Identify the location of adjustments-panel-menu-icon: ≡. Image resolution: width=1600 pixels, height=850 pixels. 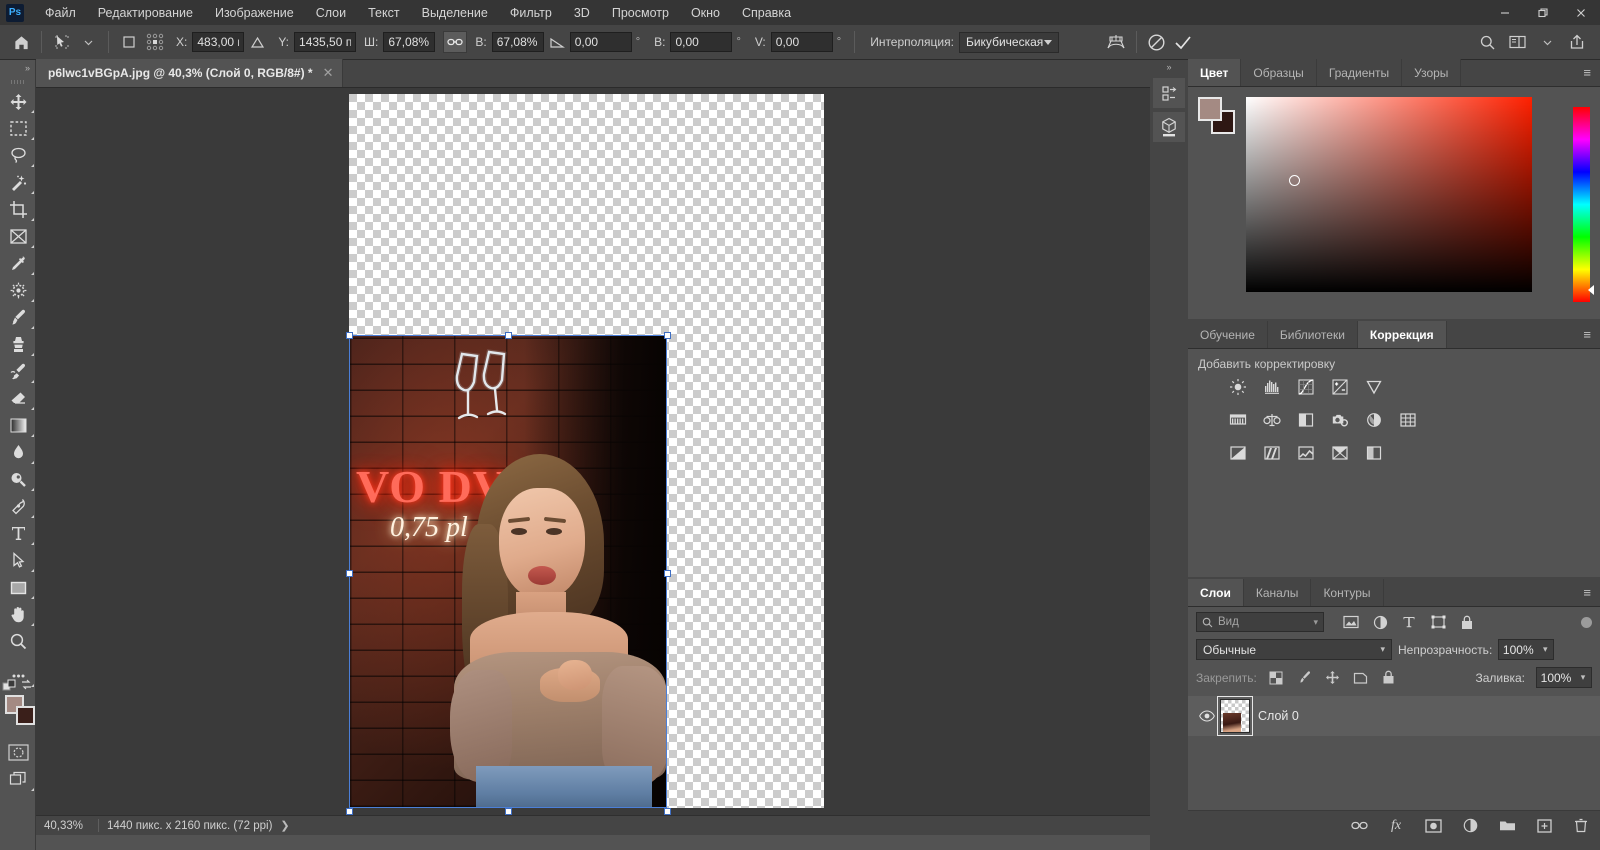
(1587, 334).